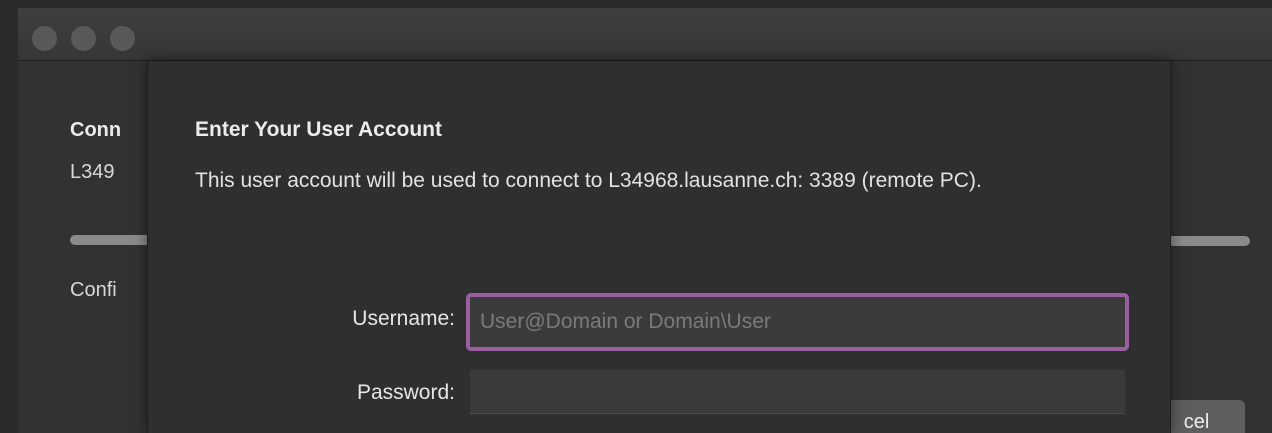 The image size is (1272, 433). I want to click on password-label: Password:, so click(405, 392).